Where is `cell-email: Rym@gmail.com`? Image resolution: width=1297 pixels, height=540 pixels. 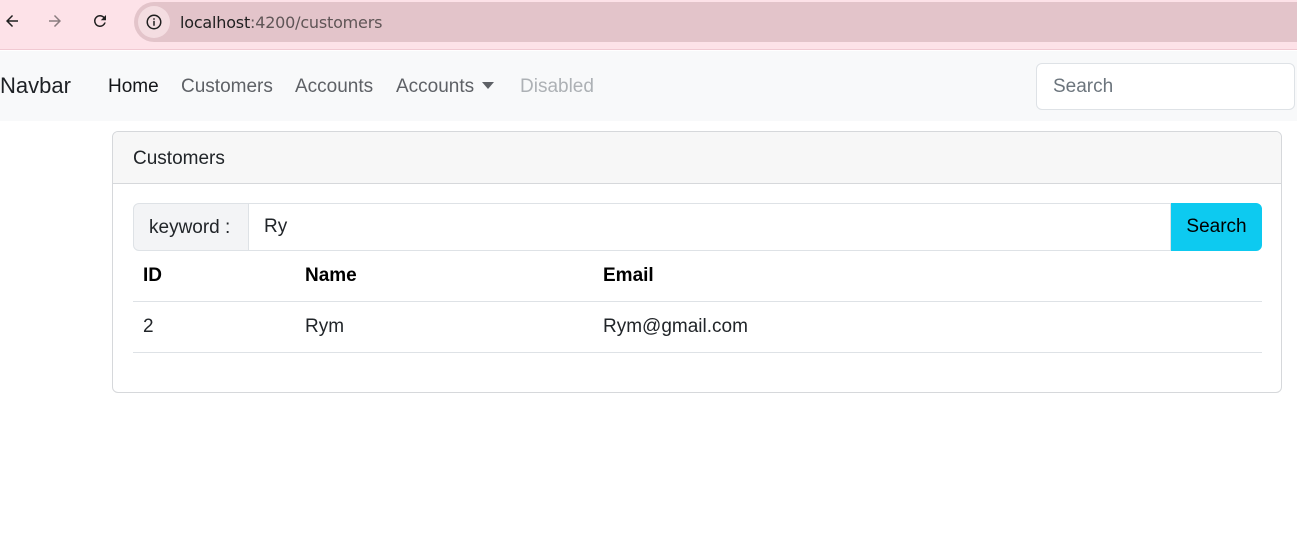
cell-email: Rym@gmail.com is located at coordinates (927, 327).